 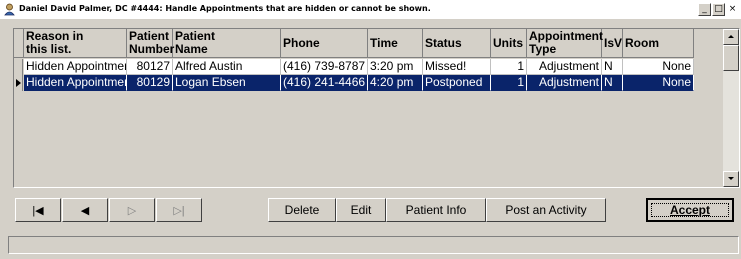 What do you see at coordinates (75, 43) in the screenshot?
I see `column-header-reason: Reason in this list.` at bounding box center [75, 43].